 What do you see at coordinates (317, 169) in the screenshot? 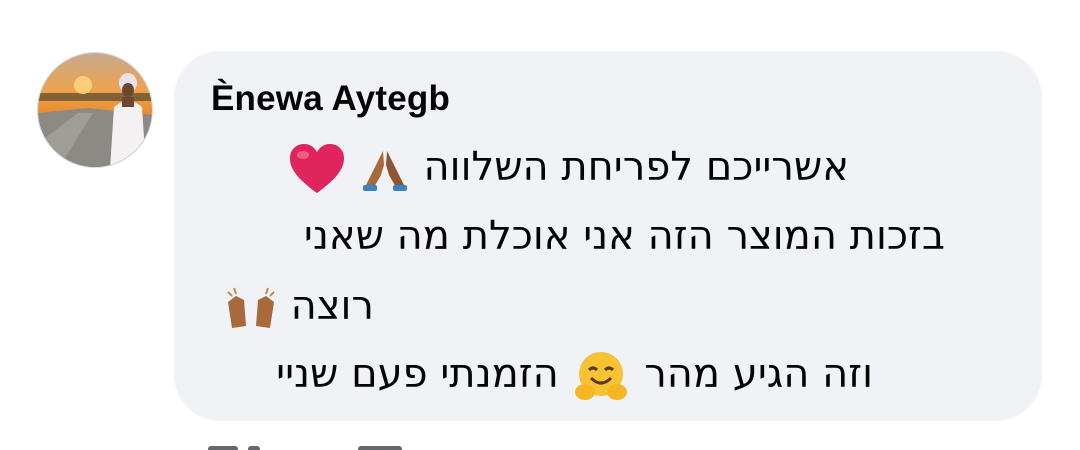
I see `heart-emoji` at bounding box center [317, 169].